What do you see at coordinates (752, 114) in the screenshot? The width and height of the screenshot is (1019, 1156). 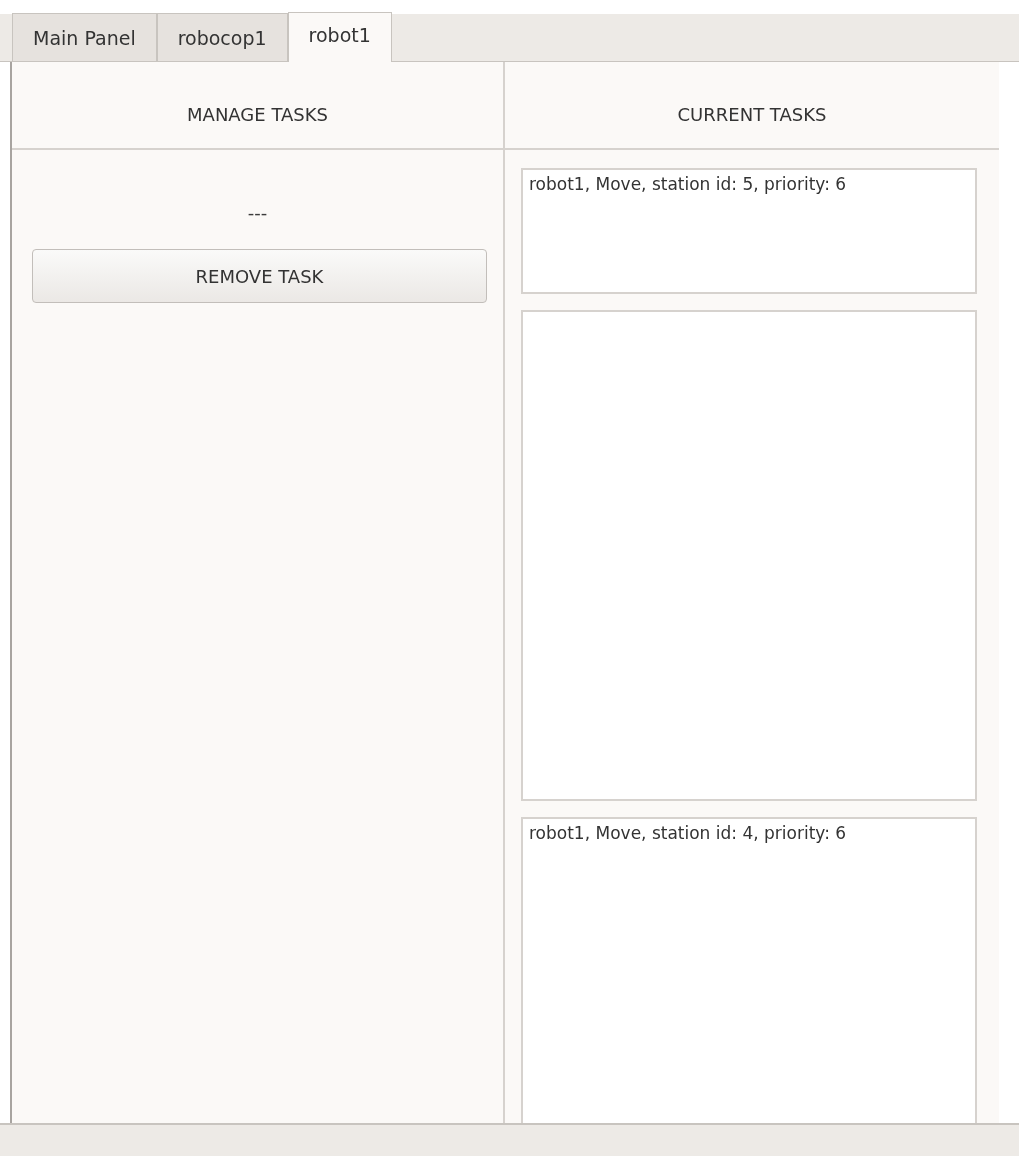 I see `section-title: CURRENT TASKS` at bounding box center [752, 114].